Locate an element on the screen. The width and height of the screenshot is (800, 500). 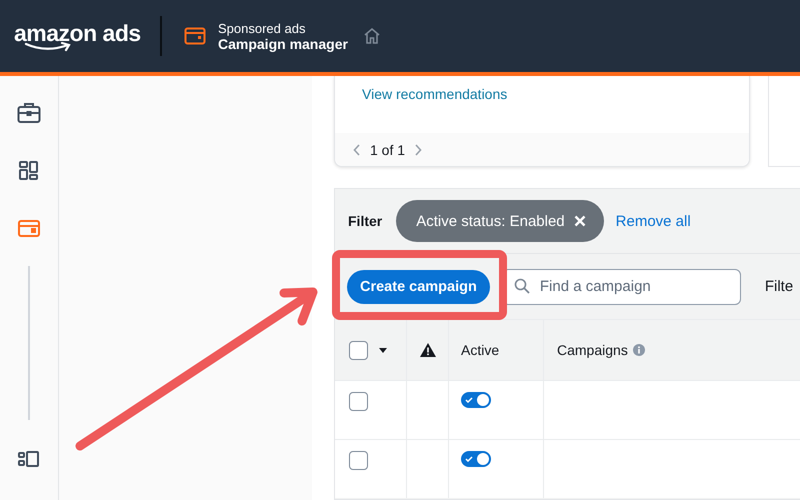
home-icon is located at coordinates (372, 36).